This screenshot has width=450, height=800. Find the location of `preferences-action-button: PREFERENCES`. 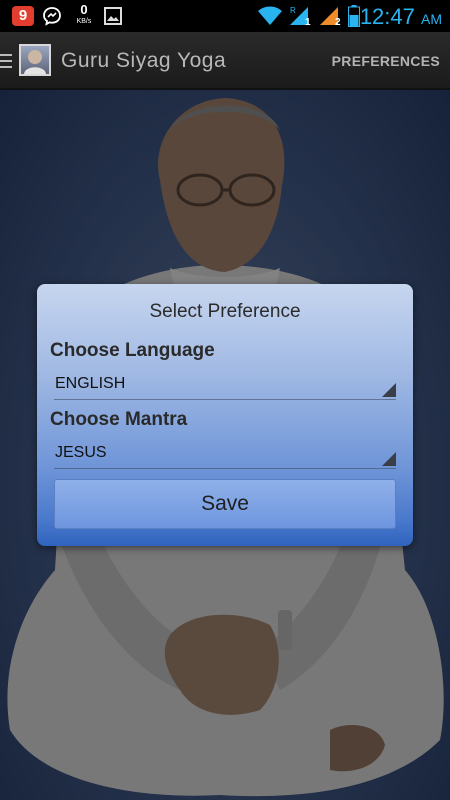

preferences-action-button: PREFERENCES is located at coordinates (386, 61).